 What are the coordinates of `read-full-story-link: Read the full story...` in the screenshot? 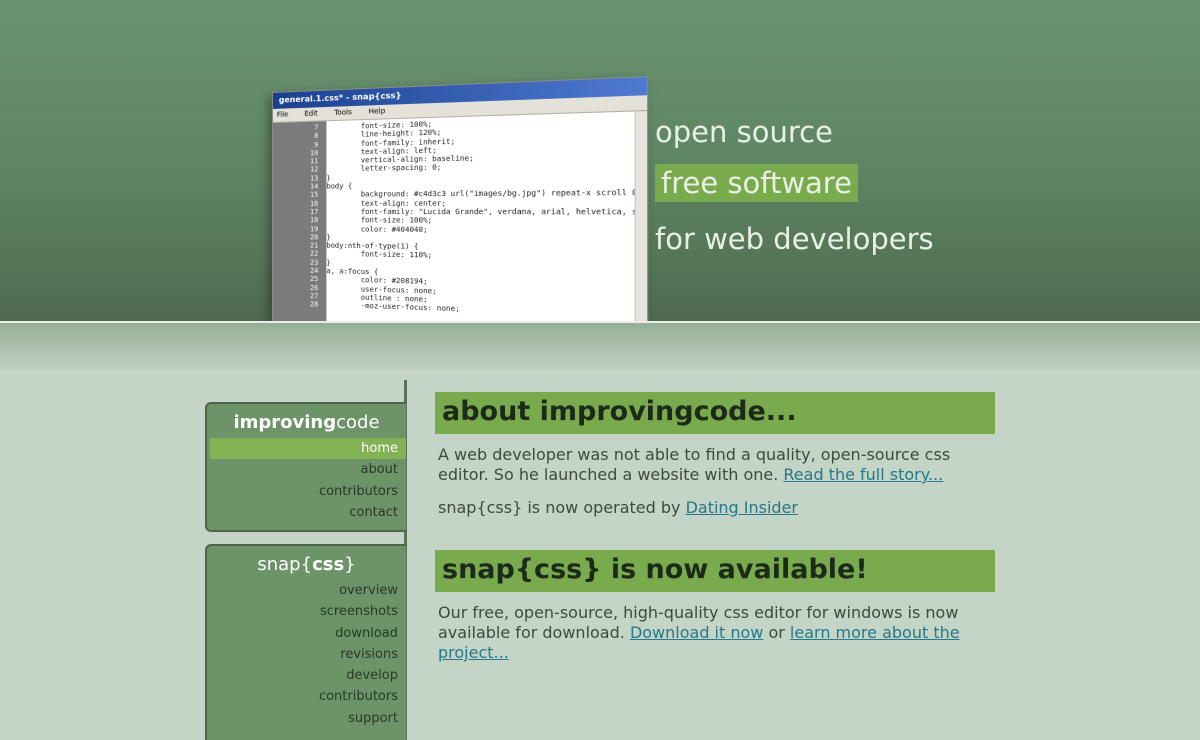 It's located at (863, 474).